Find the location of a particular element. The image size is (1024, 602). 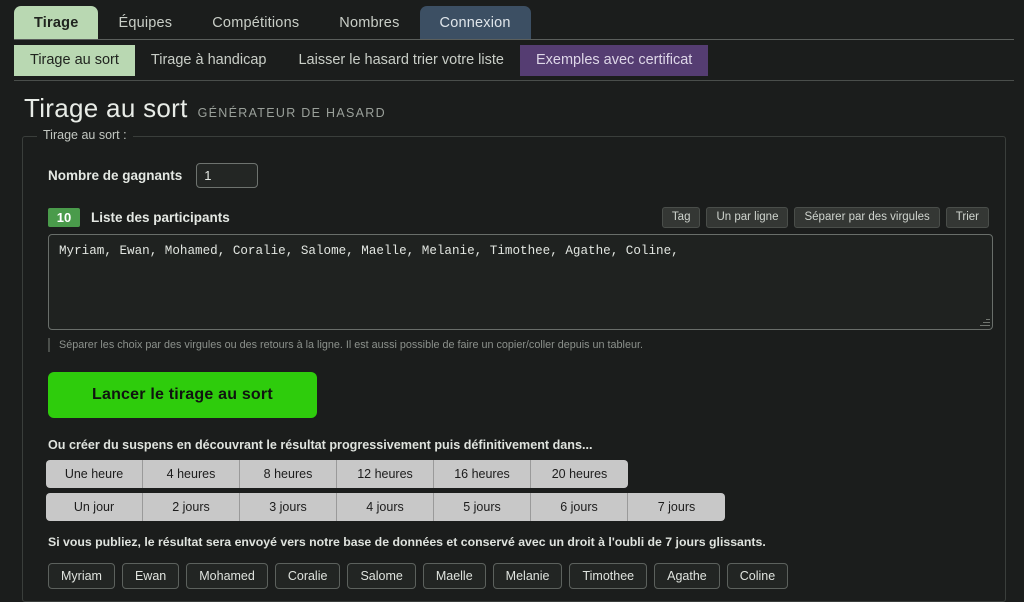

participant-chip: Timothee is located at coordinates (608, 576).